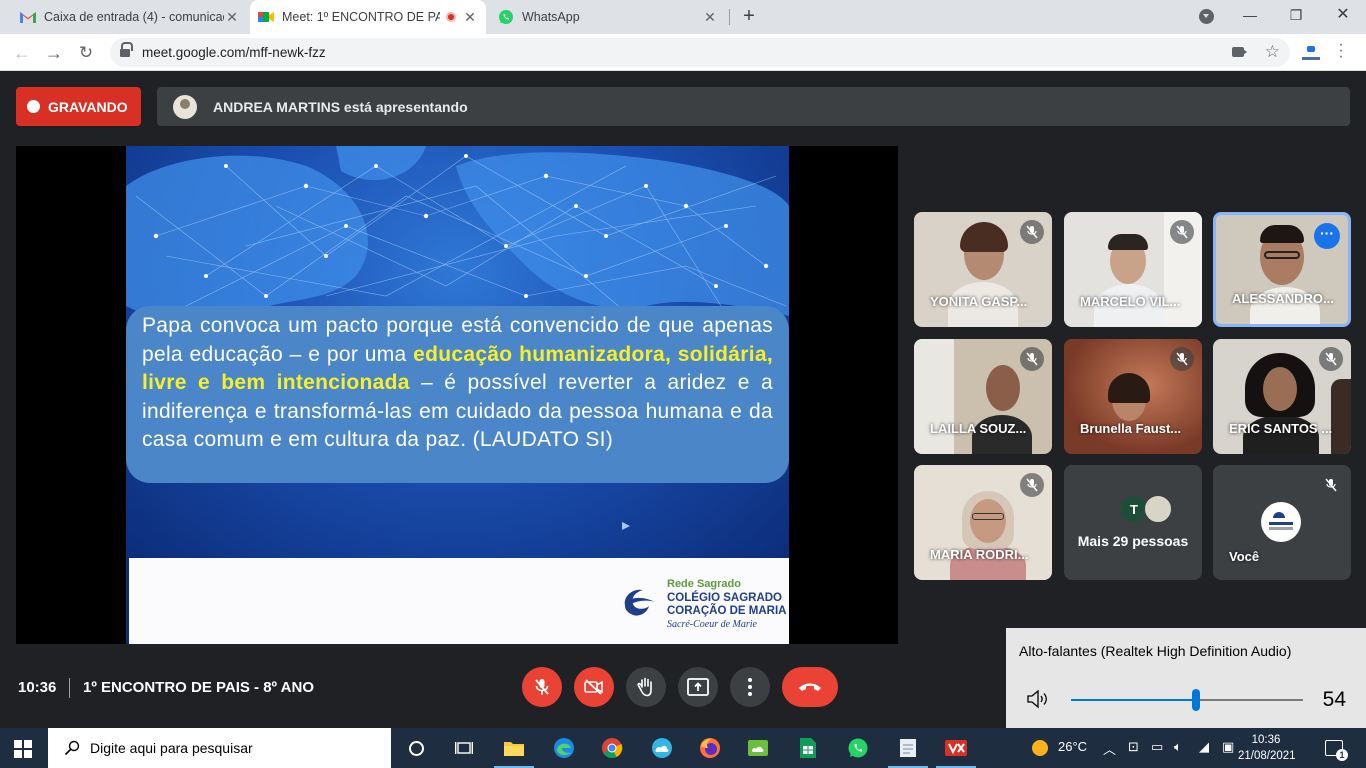 The image size is (1366, 768). I want to click on participant-options-button: ···, so click(1327, 236).